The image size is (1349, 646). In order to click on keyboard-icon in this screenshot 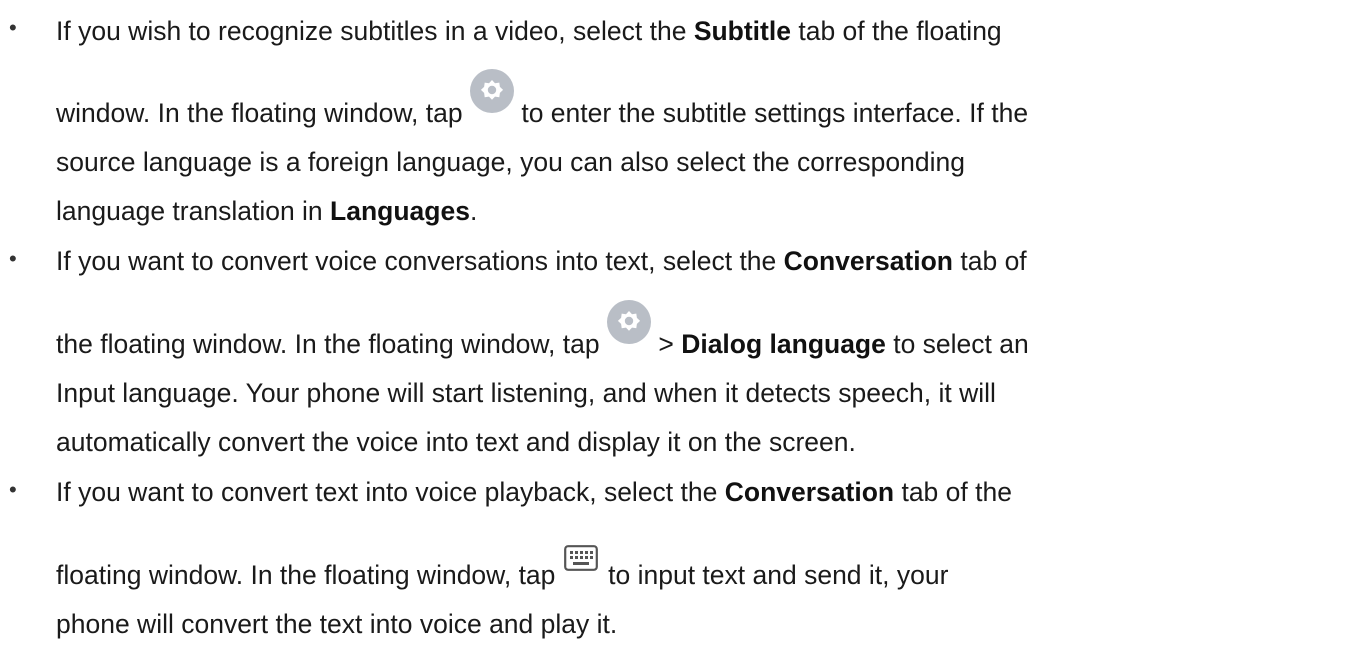, I will do `click(582, 569)`.